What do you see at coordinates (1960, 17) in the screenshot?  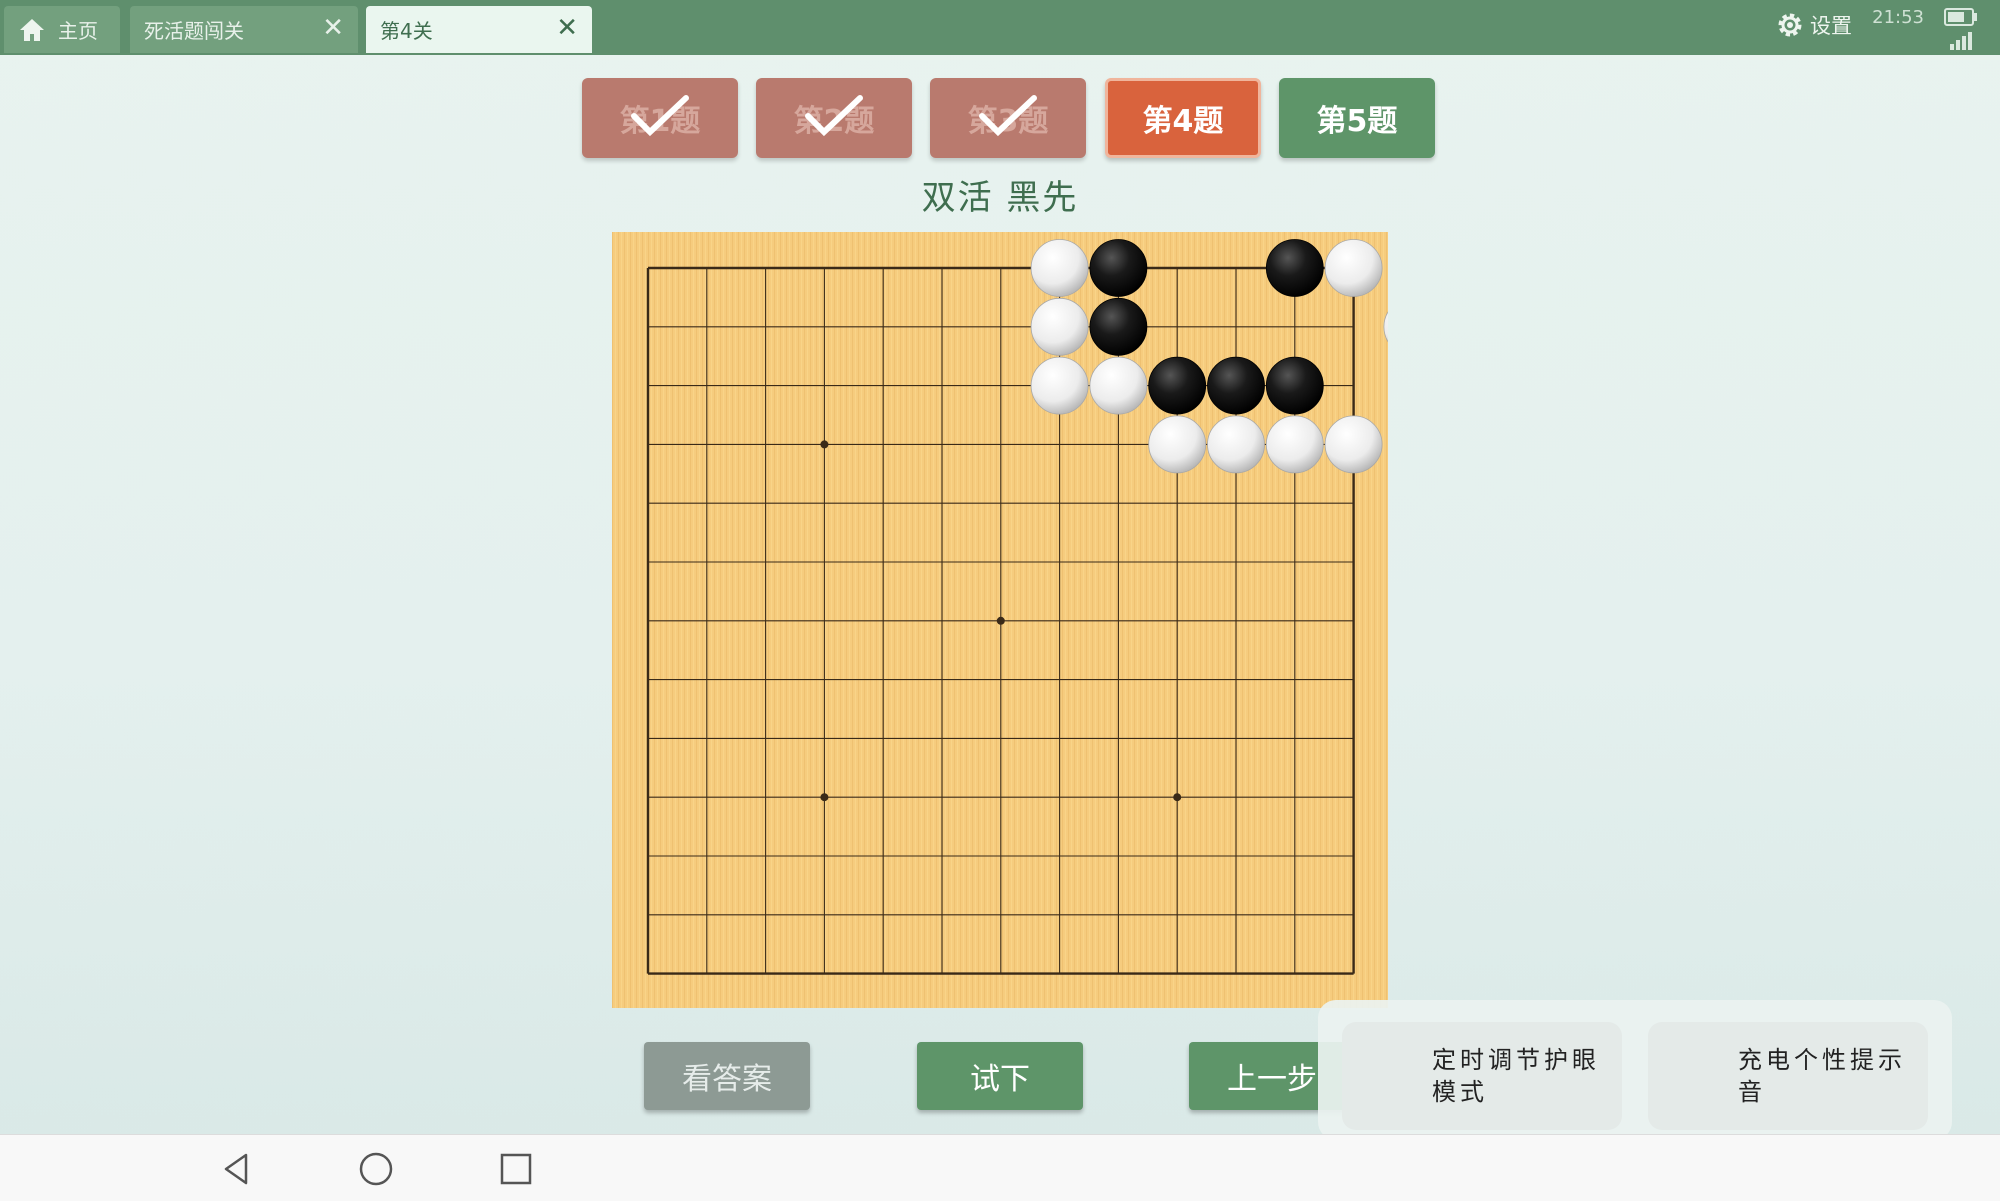 I see `battery-icon` at bounding box center [1960, 17].